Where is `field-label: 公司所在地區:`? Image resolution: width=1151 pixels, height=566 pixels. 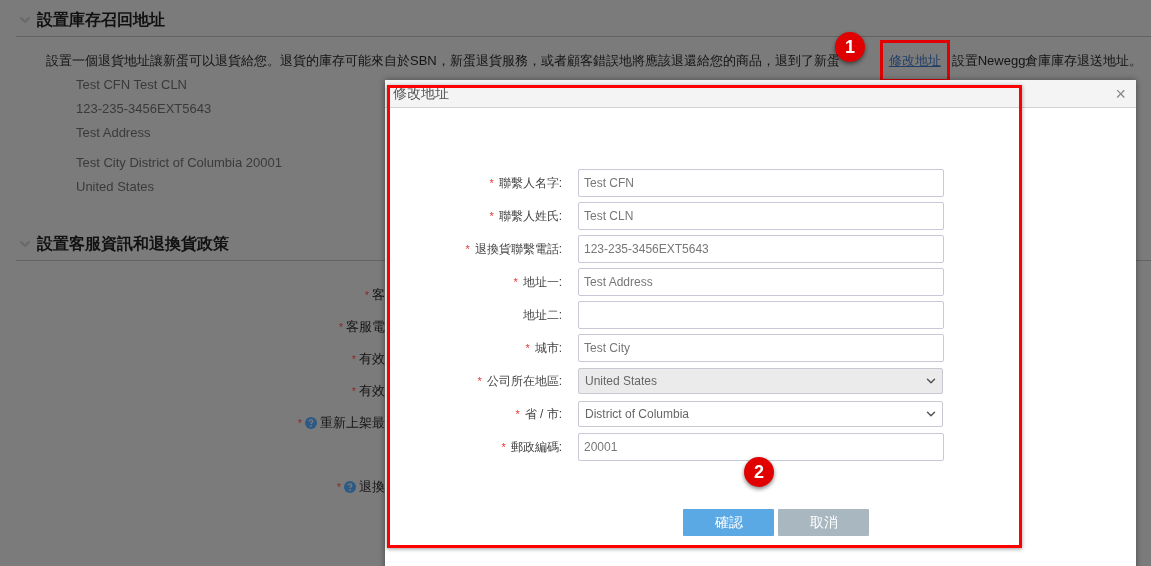 field-label: 公司所在地區: is located at coordinates (524, 381).